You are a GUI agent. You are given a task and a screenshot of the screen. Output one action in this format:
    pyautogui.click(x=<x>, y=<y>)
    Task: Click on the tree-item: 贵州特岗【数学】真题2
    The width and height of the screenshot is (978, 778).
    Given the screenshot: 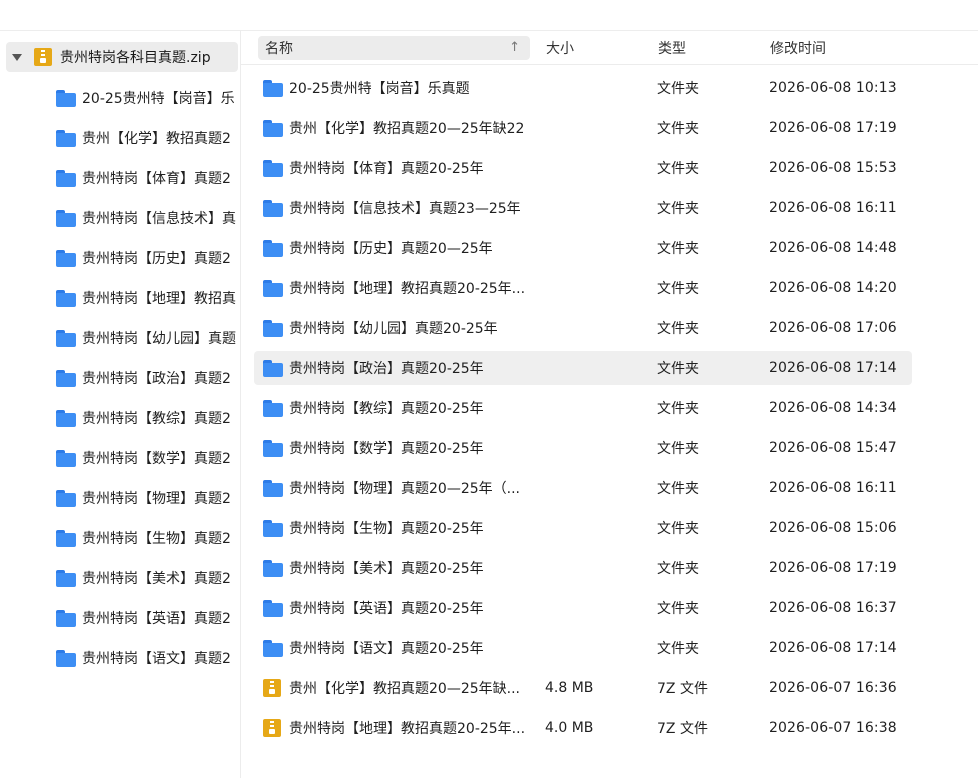 What is the action you would take?
    pyautogui.click(x=143, y=458)
    